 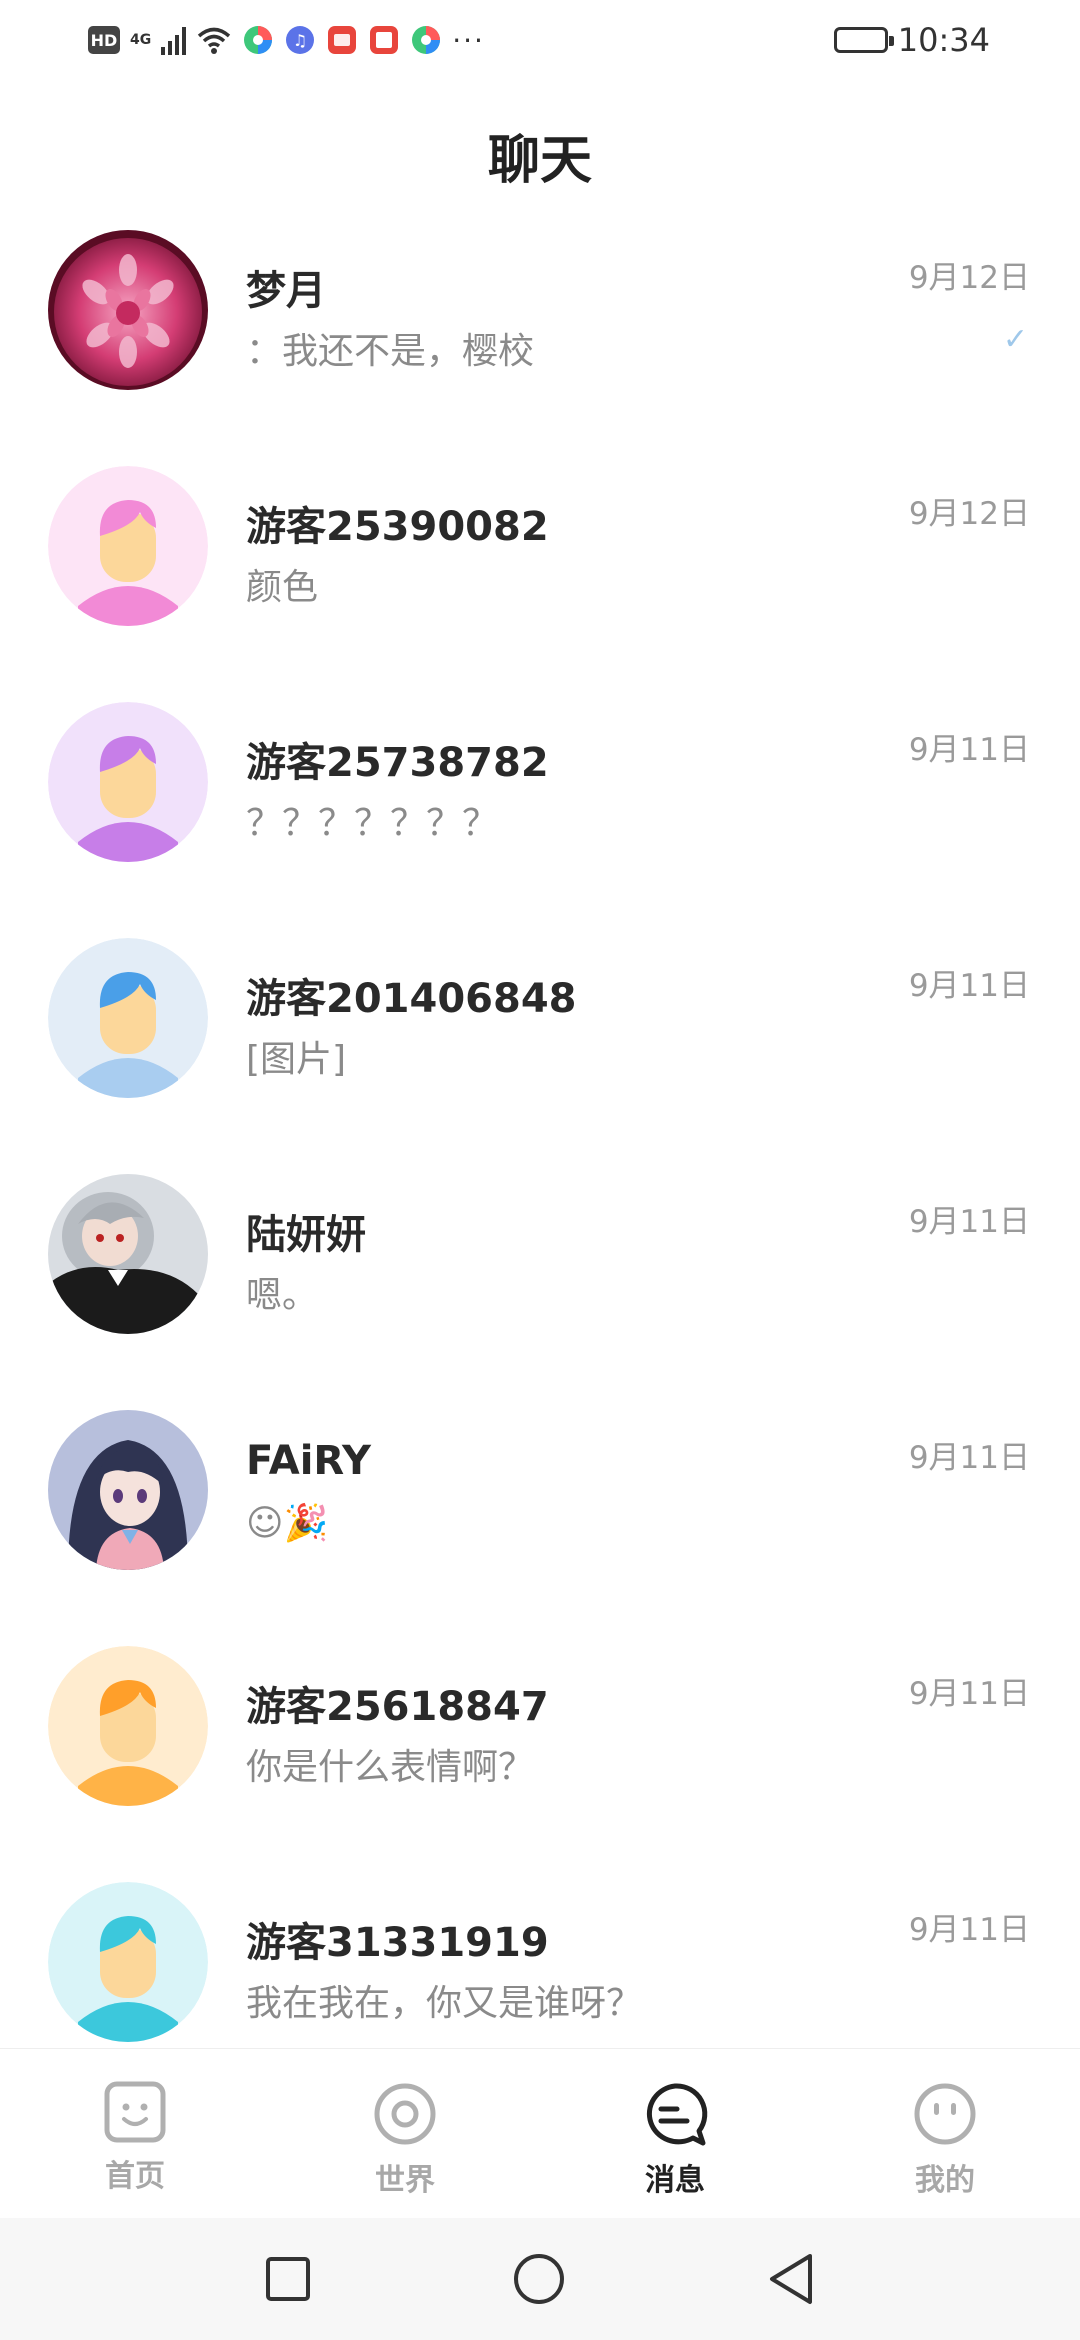 What do you see at coordinates (863, 40) in the screenshot?
I see `battery-icon` at bounding box center [863, 40].